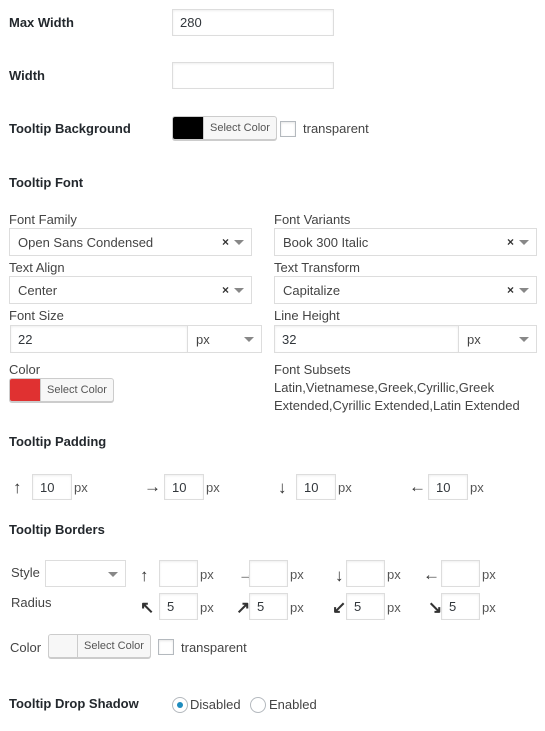 The image size is (545, 731). Describe the element at coordinates (405, 290) in the screenshot. I see `text-transform-select: Capitalize ×` at that location.